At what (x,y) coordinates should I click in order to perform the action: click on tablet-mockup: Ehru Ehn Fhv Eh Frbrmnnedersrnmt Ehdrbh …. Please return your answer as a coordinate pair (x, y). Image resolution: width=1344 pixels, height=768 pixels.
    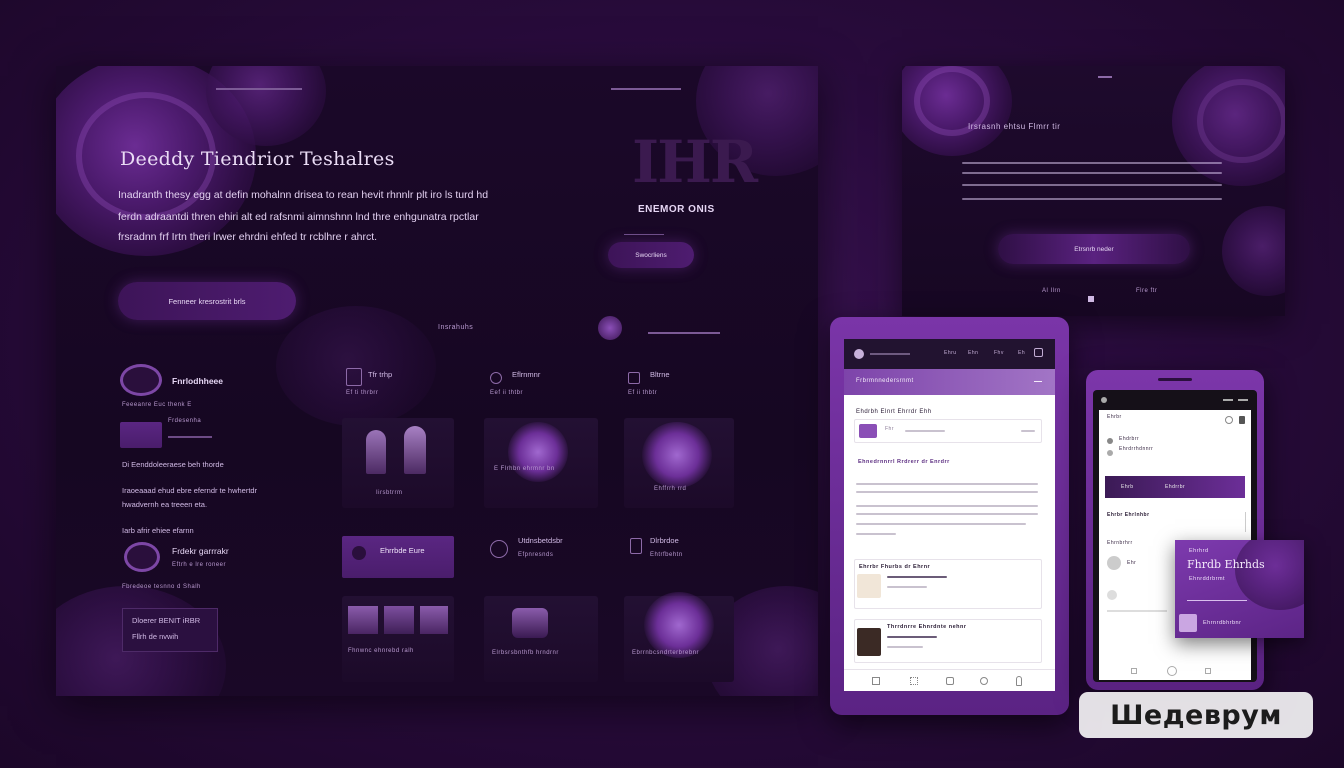
    Looking at the image, I should click on (949, 516).